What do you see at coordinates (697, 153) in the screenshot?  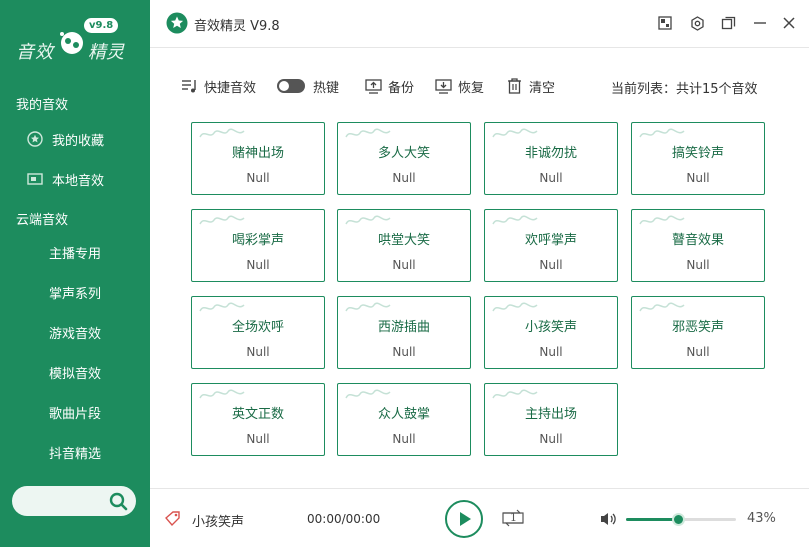 I see `sound-name: 搞笑铃声` at bounding box center [697, 153].